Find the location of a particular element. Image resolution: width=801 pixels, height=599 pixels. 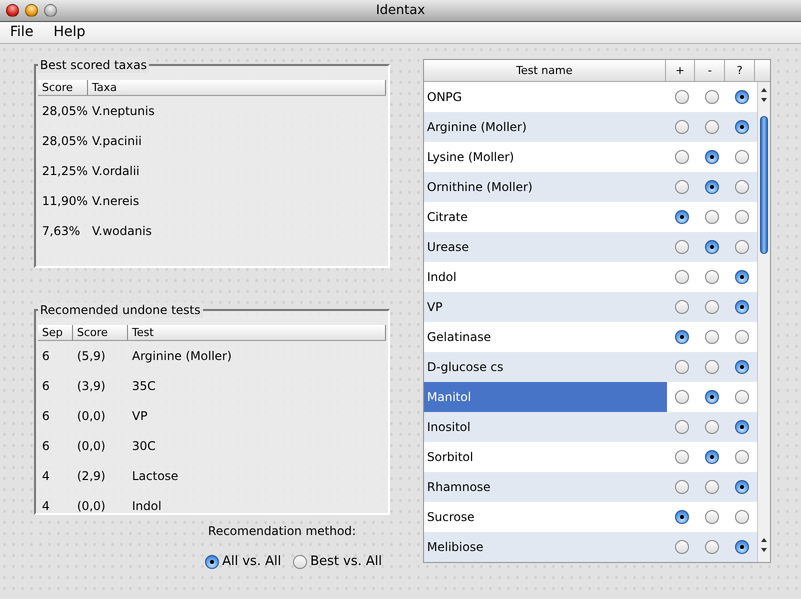

table-row-name: Indol is located at coordinates (545, 277).